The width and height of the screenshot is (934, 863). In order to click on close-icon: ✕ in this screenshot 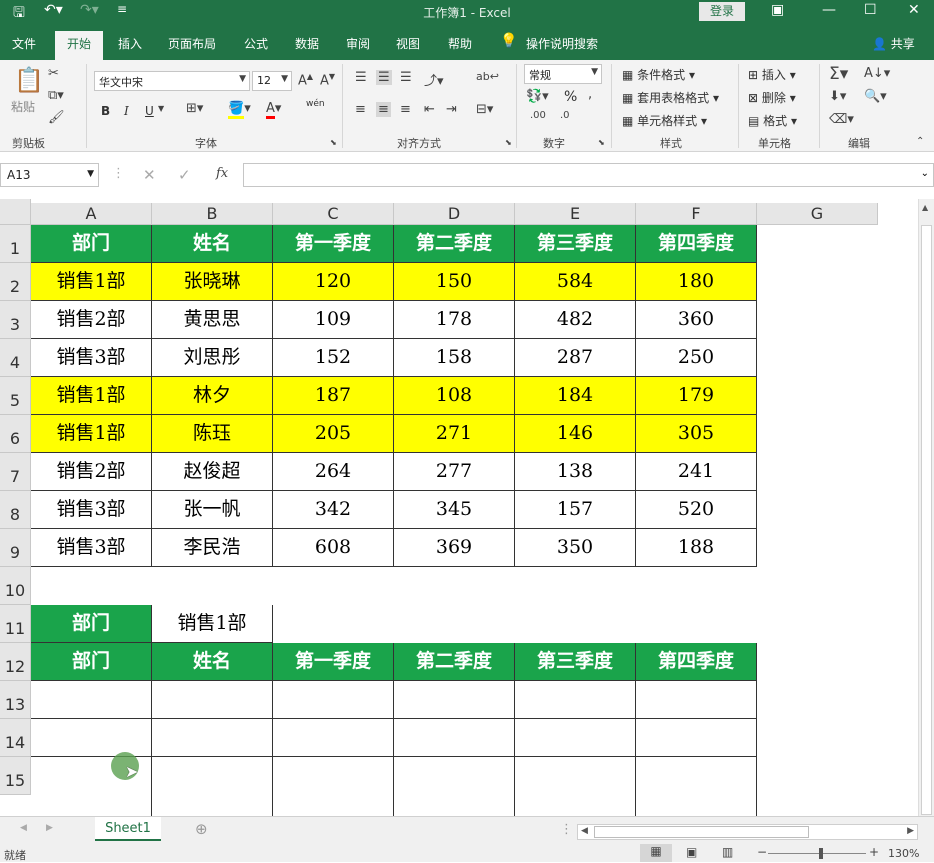, I will do `click(914, 10)`.